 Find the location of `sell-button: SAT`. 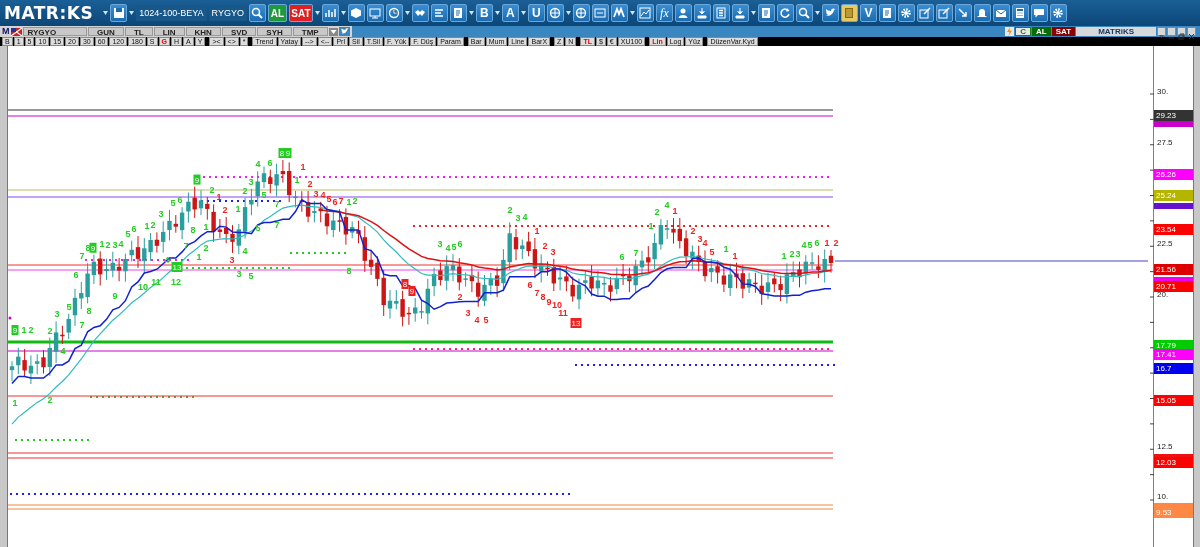

sell-button: SAT is located at coordinates (1063, 31).